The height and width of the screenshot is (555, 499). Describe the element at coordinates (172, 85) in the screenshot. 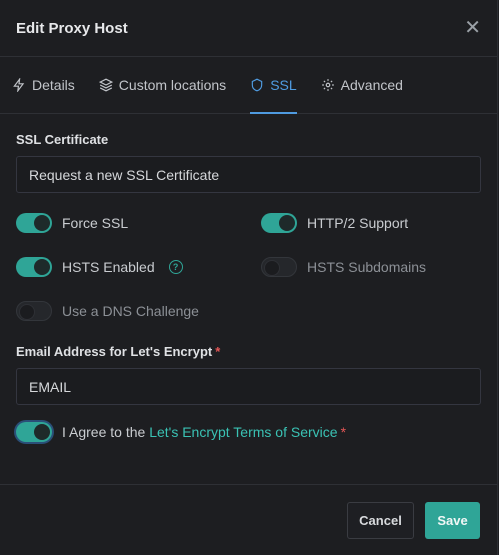

I see `tab-custom-locations-label: Custom locations` at that location.